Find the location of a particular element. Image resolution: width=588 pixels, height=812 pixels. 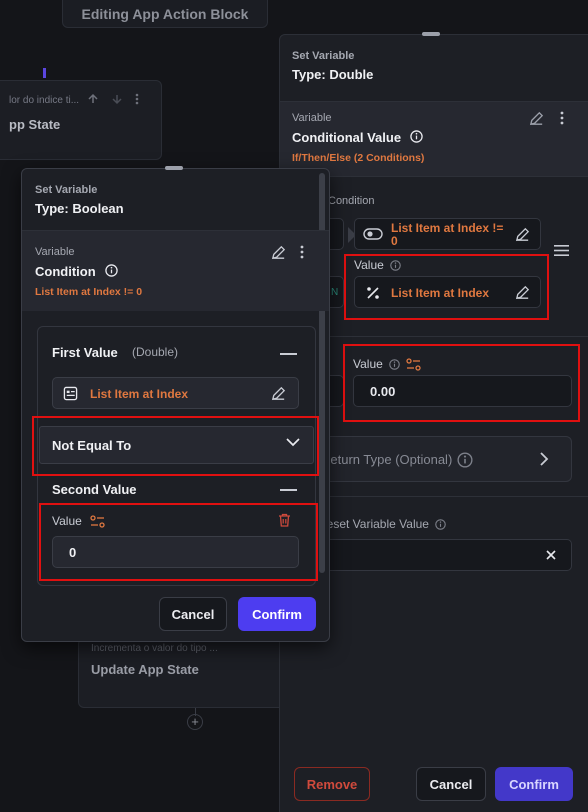

toggle-icon is located at coordinates (373, 234).